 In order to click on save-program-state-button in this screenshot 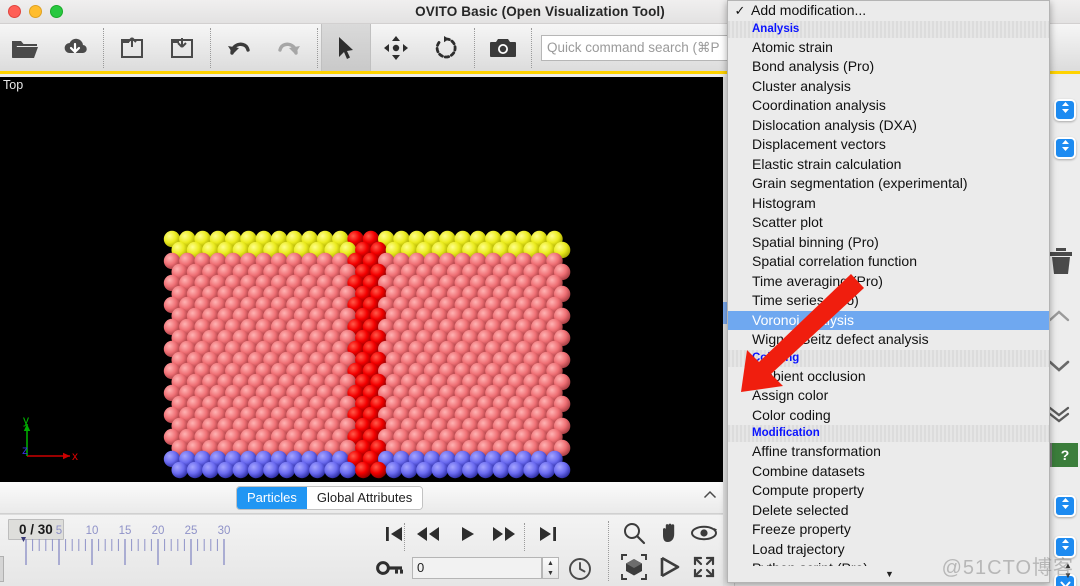, I will do `click(182, 47)`.